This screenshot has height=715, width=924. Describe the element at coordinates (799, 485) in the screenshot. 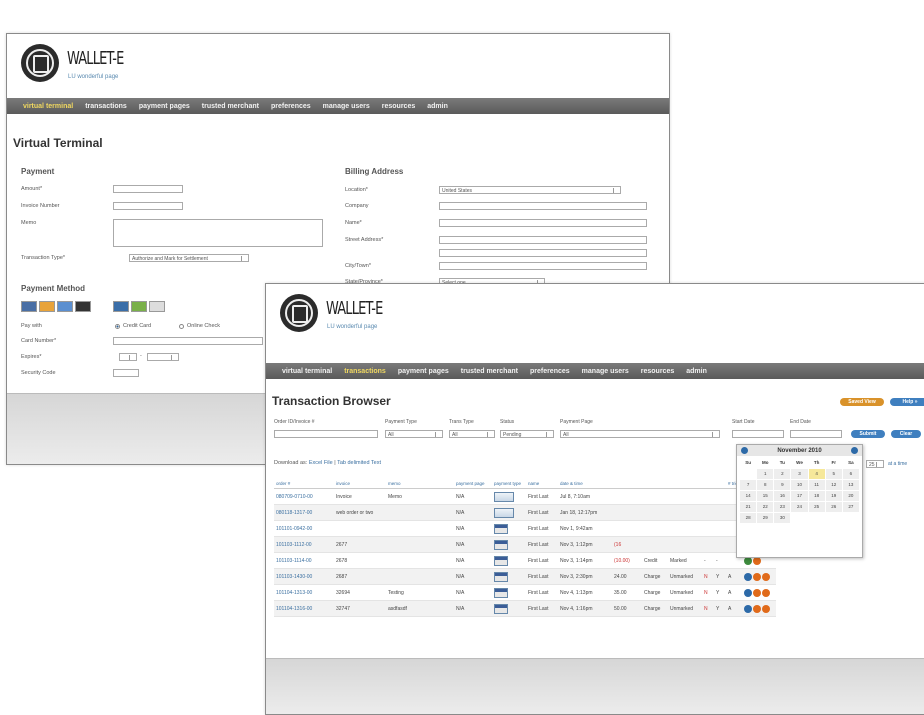

I see `day-cell: 10` at that location.